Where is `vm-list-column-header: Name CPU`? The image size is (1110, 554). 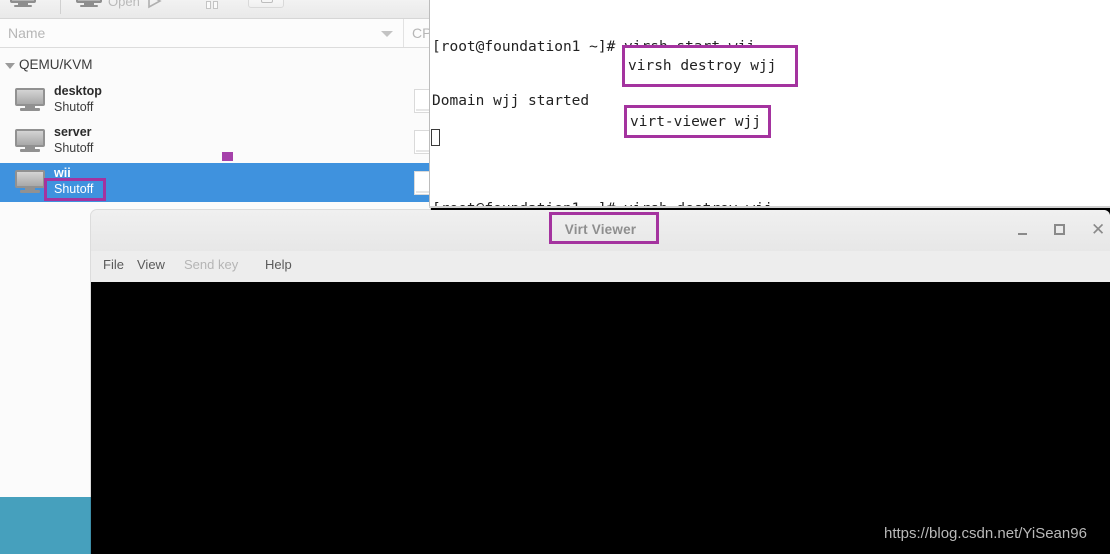 vm-list-column-header: Name CPU is located at coordinates (215, 33).